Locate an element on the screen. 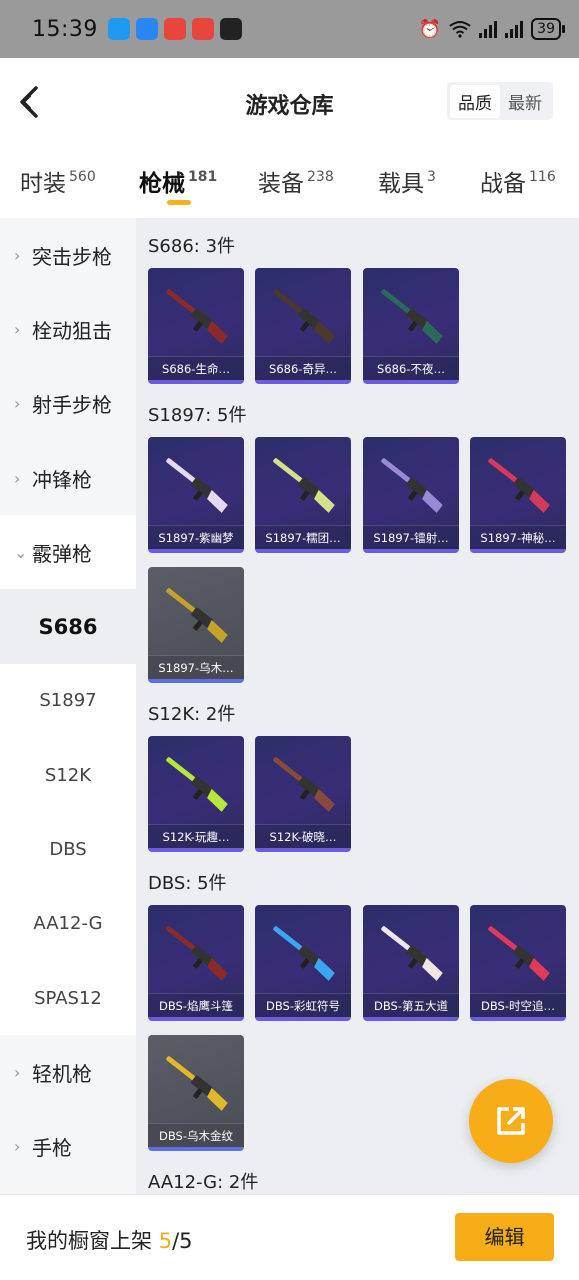  sidebar-item-label: 霰弹枪 is located at coordinates (62, 553).